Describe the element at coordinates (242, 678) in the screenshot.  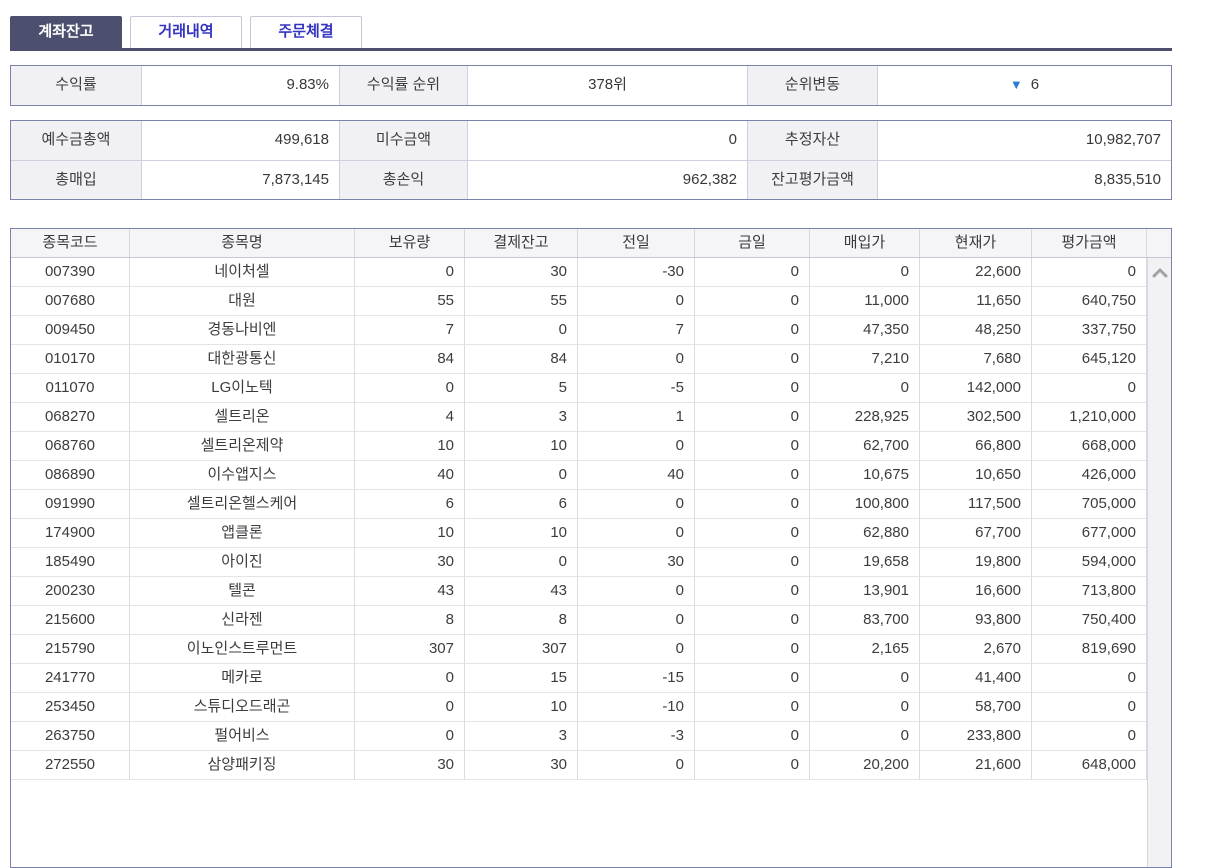
I see `cell-stock-name: 메카로` at that location.